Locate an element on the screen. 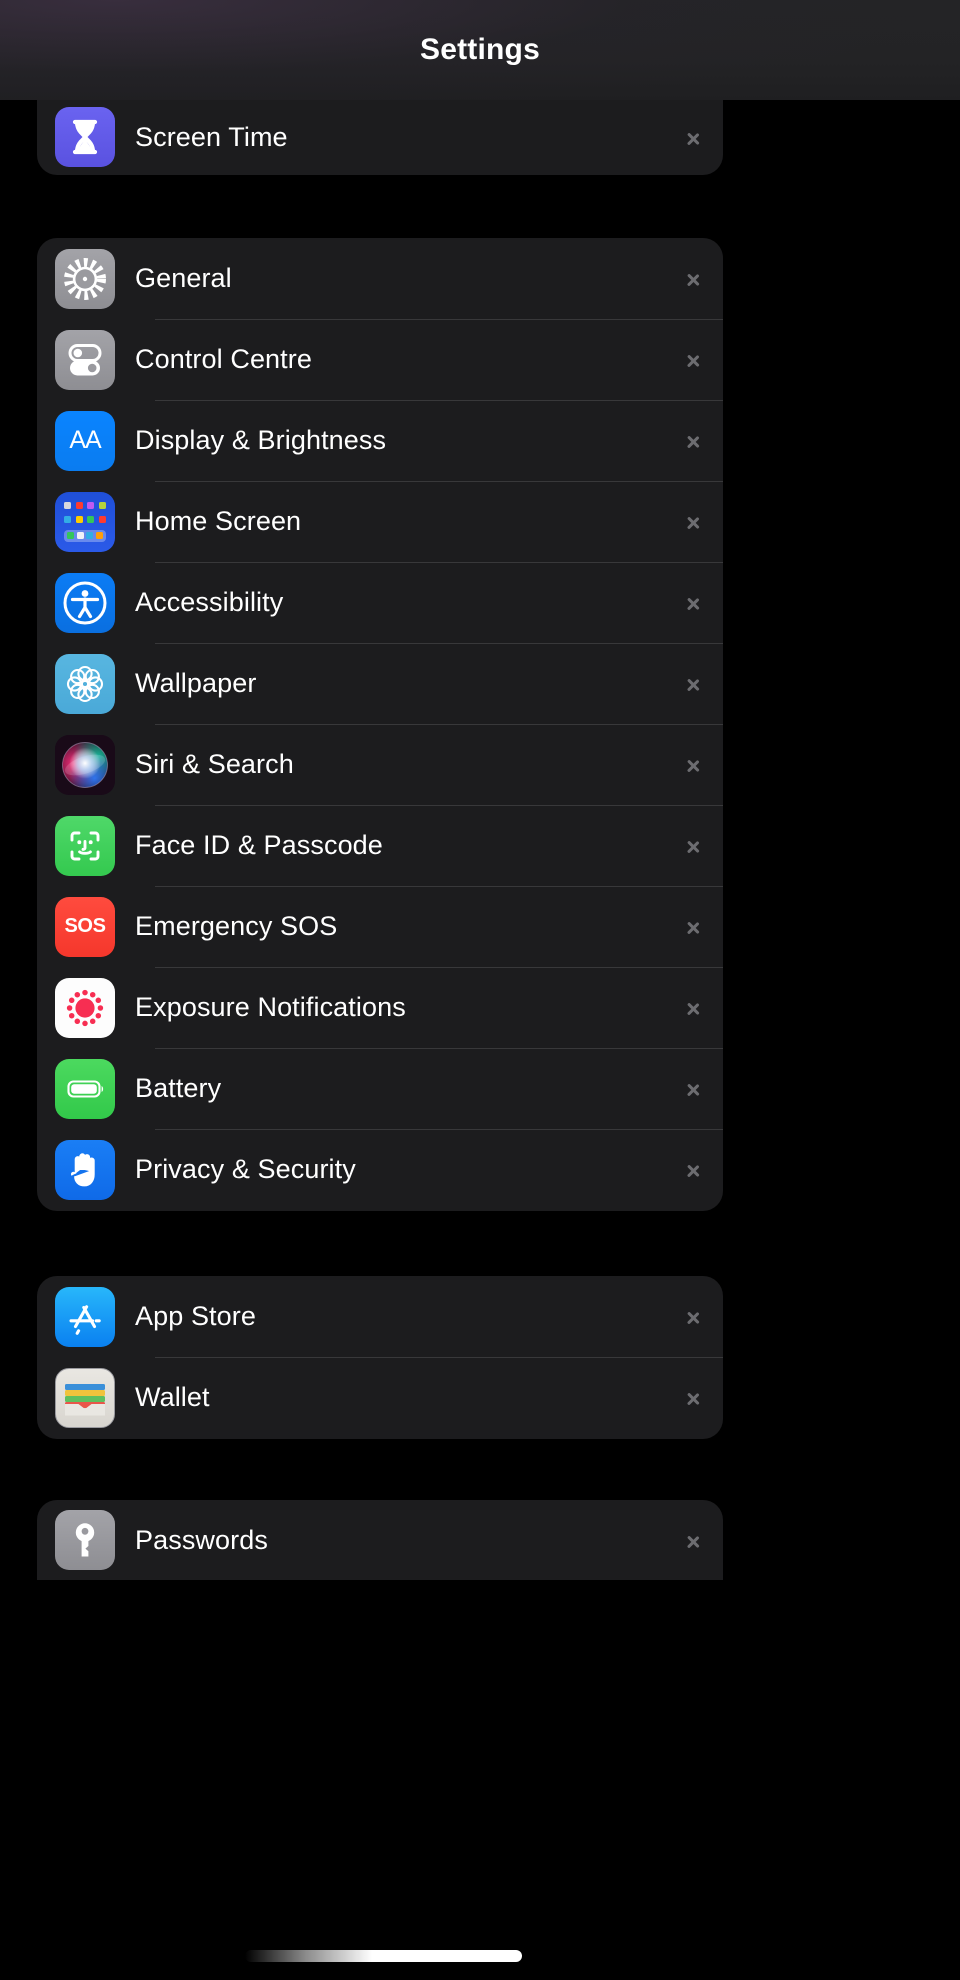 This screenshot has width=960, height=1980. hourglass-glyph is located at coordinates (85, 137).